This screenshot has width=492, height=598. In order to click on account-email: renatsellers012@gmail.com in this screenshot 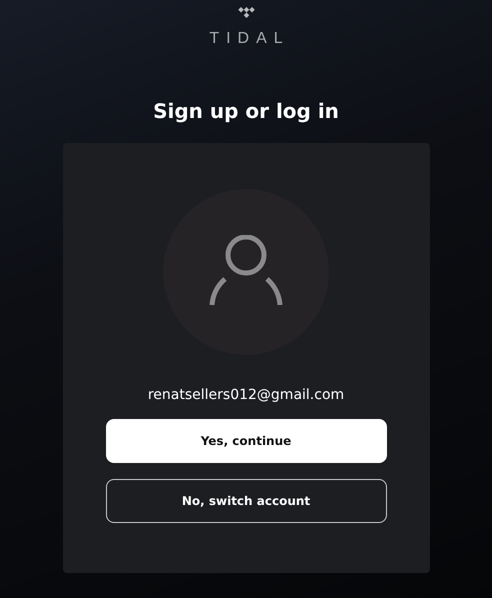, I will do `click(246, 395)`.